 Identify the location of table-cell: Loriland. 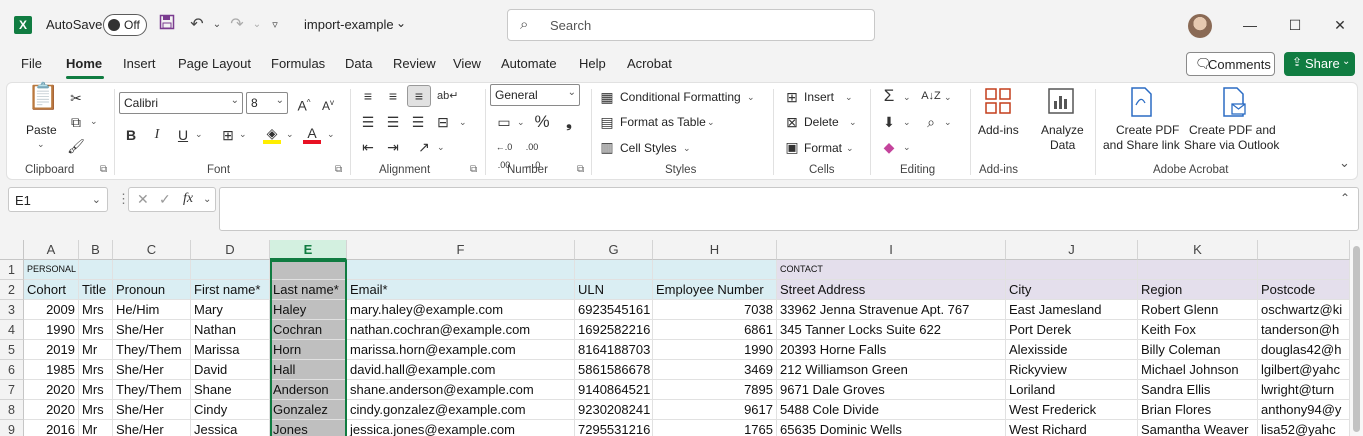
(1072, 390).